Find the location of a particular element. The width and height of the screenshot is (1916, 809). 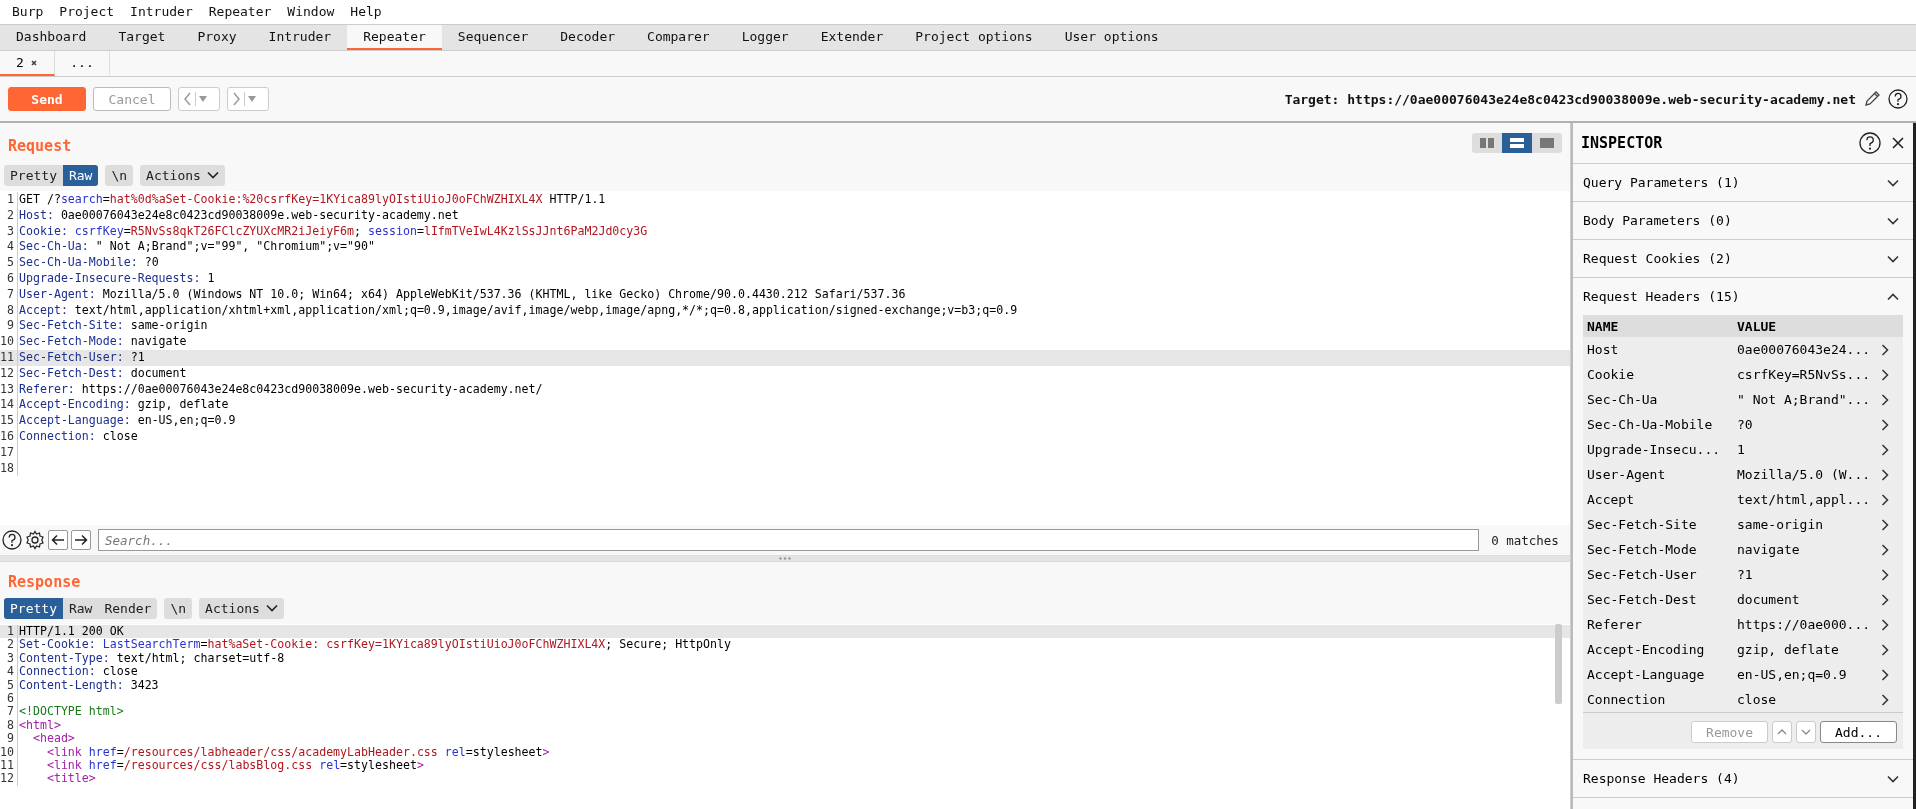

view-tab: Render is located at coordinates (128, 608).